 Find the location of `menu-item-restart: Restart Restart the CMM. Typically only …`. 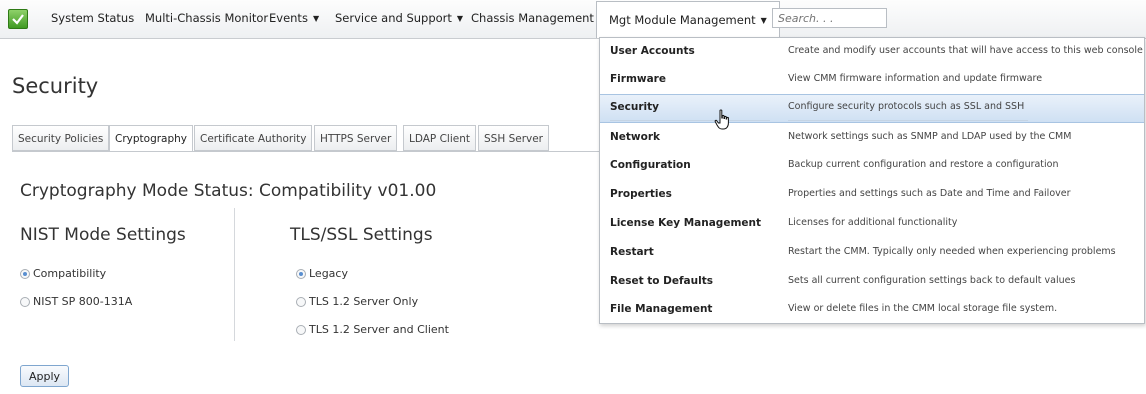

menu-item-restart: Restart Restart the CMM. Typically only … is located at coordinates (872, 253).